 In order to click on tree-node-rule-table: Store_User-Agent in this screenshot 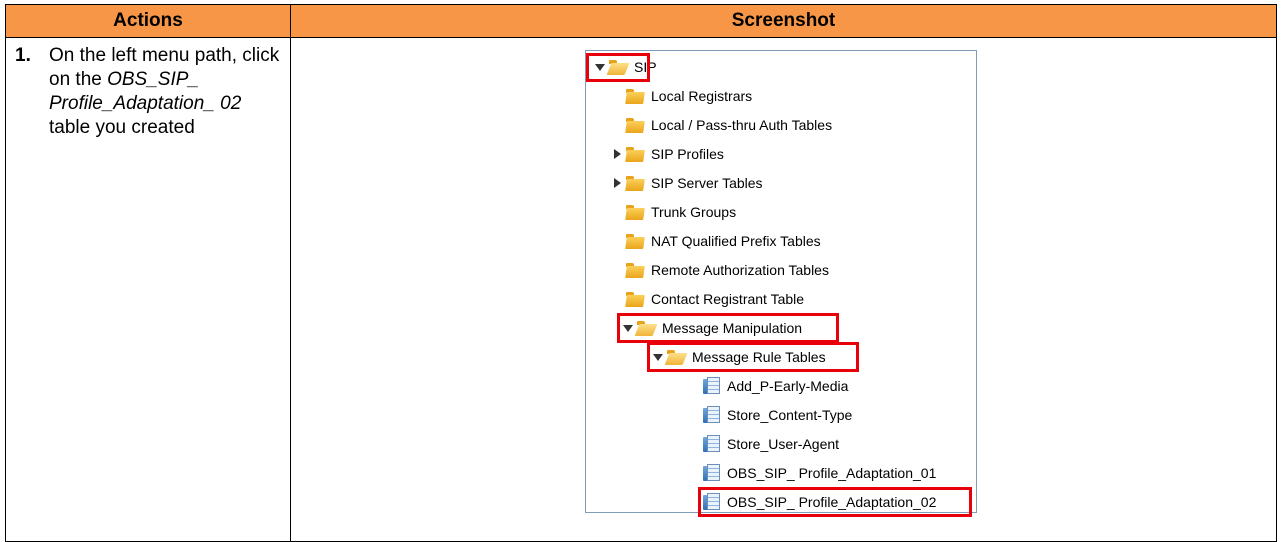, I will do `click(771, 444)`.